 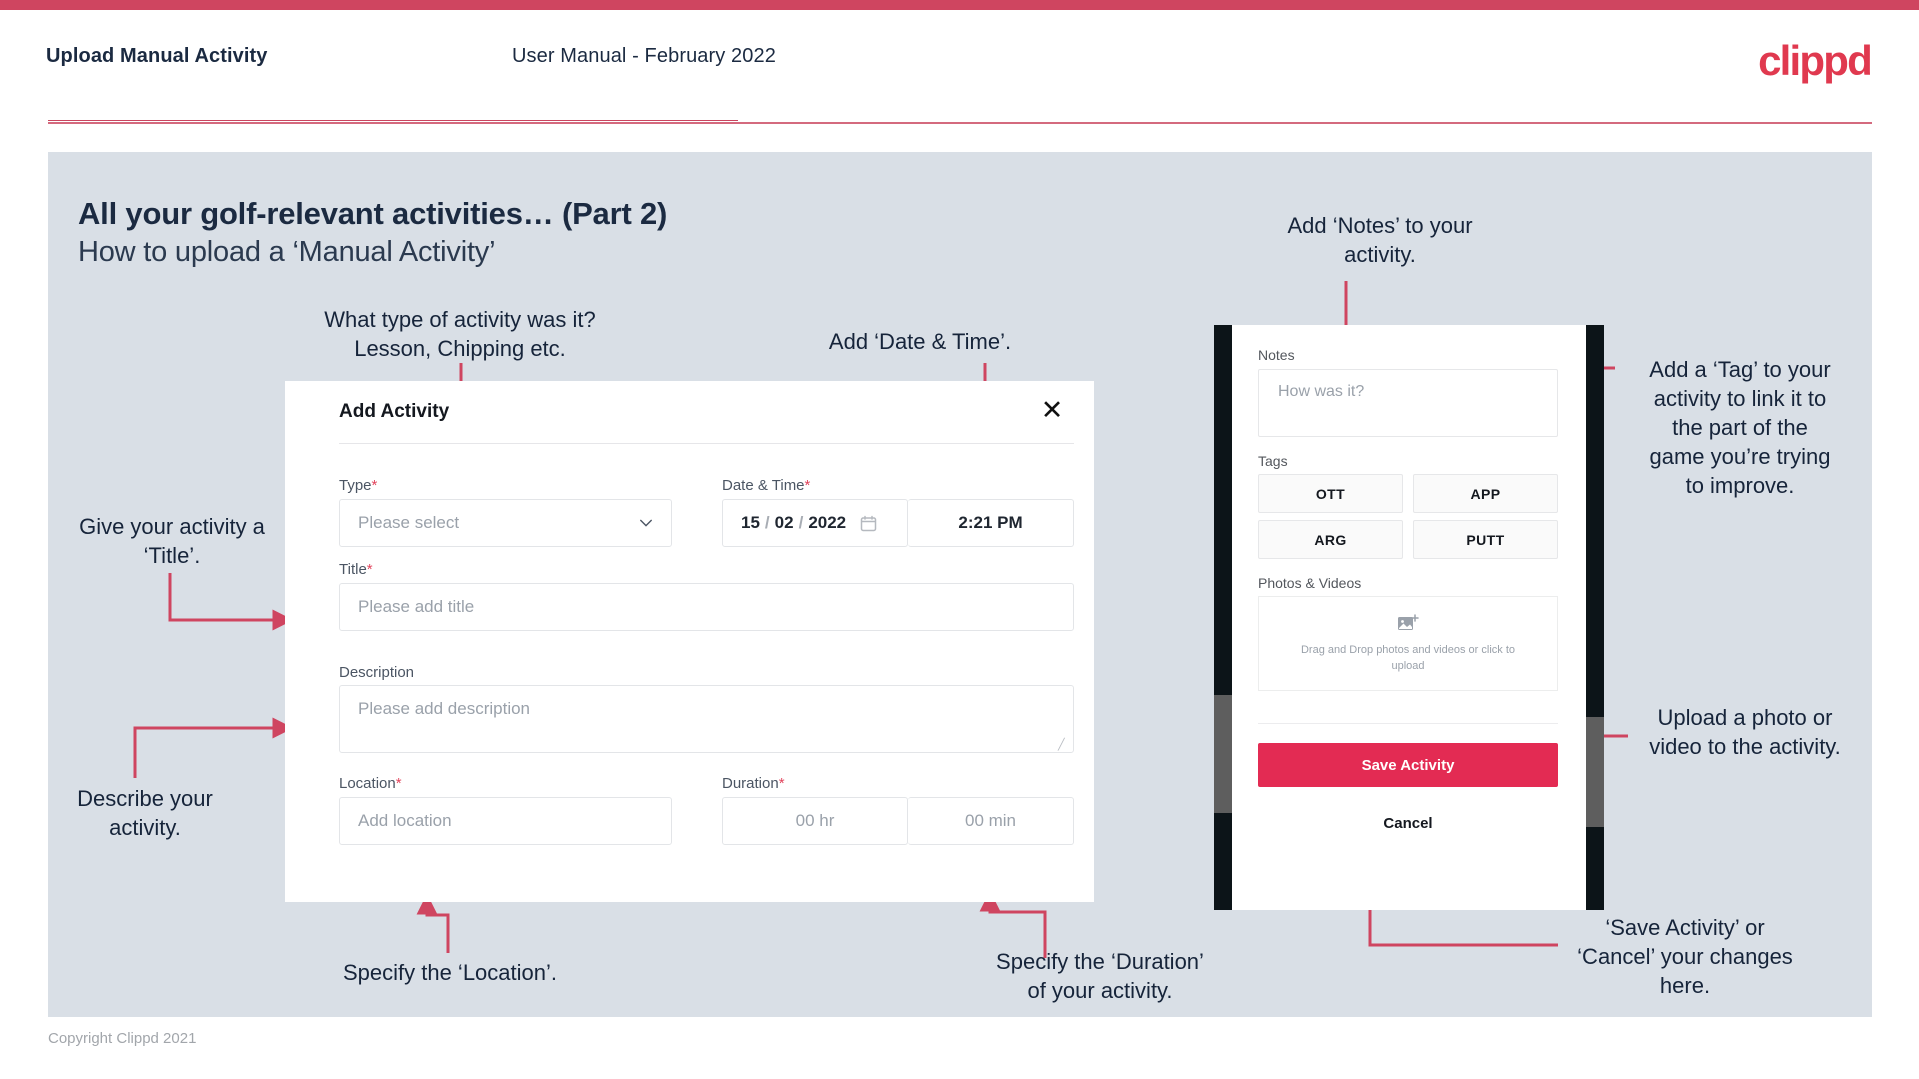 What do you see at coordinates (1223, 617) in the screenshot?
I see `phone-frame-left` at bounding box center [1223, 617].